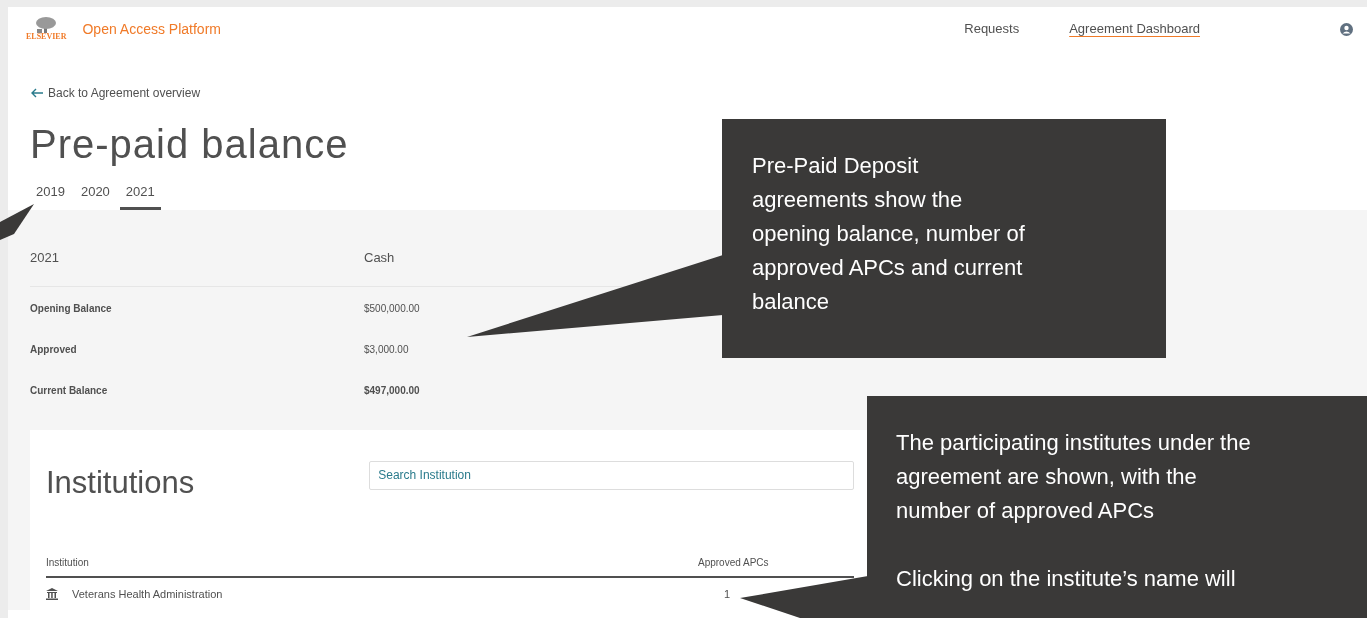 The height and width of the screenshot is (618, 1367). What do you see at coordinates (379, 257) in the screenshot?
I see `column-header: Cash` at bounding box center [379, 257].